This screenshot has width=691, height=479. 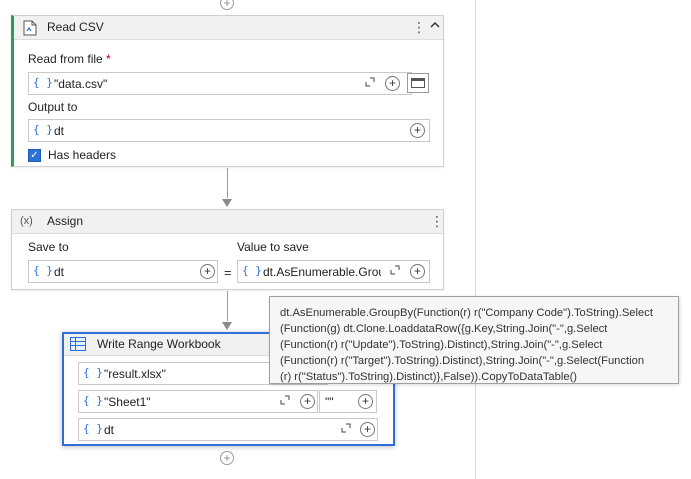 What do you see at coordinates (34, 155) in the screenshot?
I see `has-headers-checkbox: ✓` at bounding box center [34, 155].